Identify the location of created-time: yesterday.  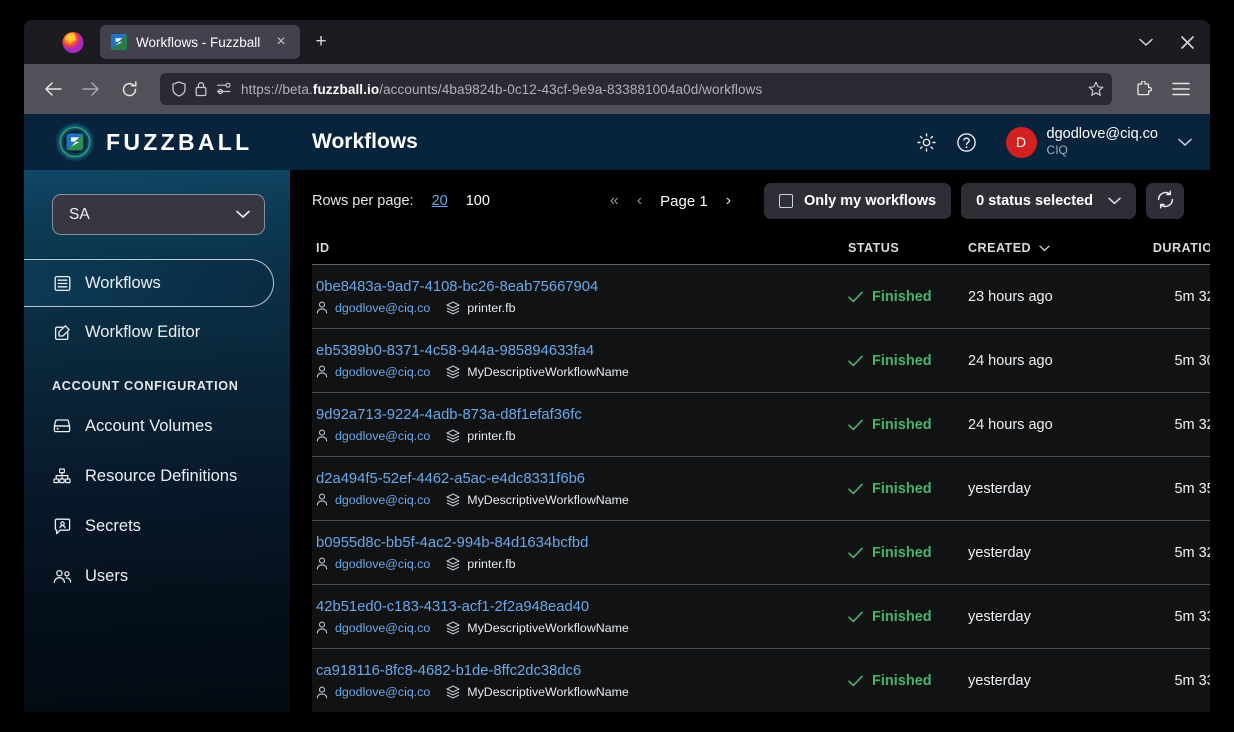
(999, 616).